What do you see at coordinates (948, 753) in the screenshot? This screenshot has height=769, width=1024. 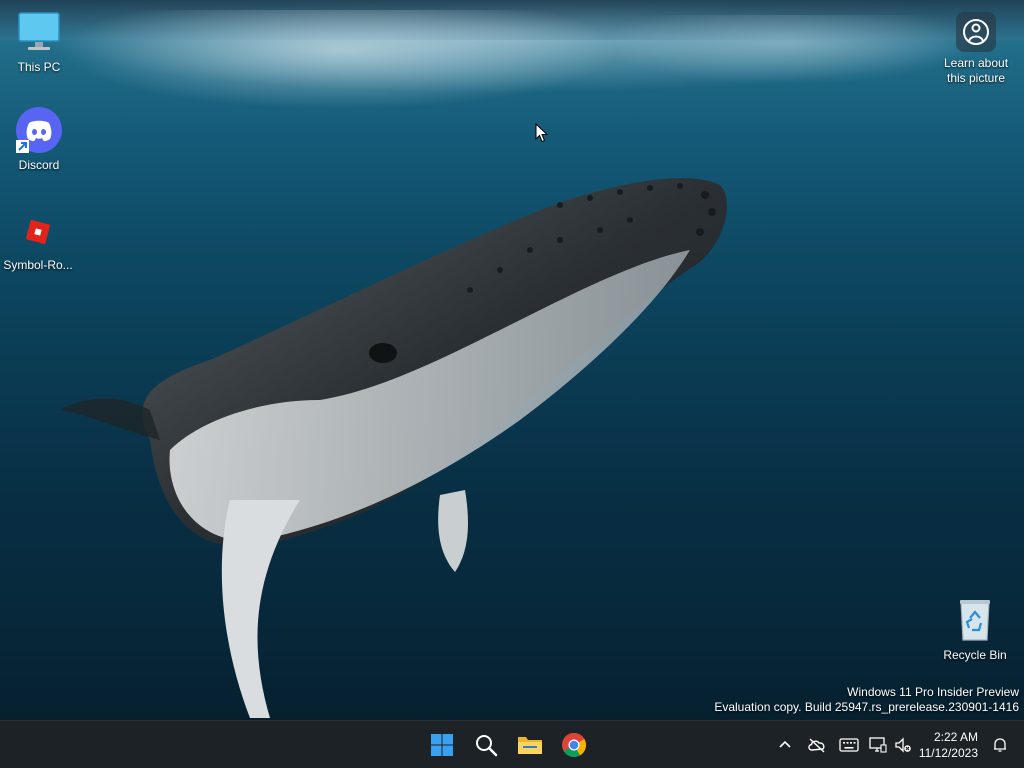 I see `clock-date: 11/12/2023` at bounding box center [948, 753].